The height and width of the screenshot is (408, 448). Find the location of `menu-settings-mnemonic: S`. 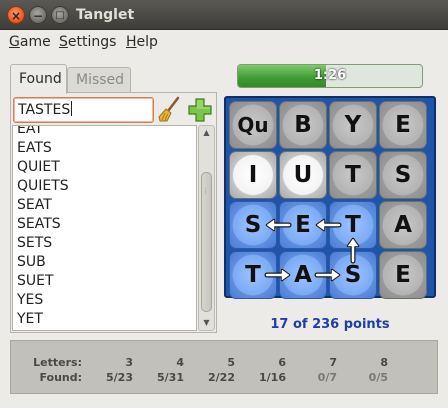

menu-settings-mnemonic: S is located at coordinates (63, 42).